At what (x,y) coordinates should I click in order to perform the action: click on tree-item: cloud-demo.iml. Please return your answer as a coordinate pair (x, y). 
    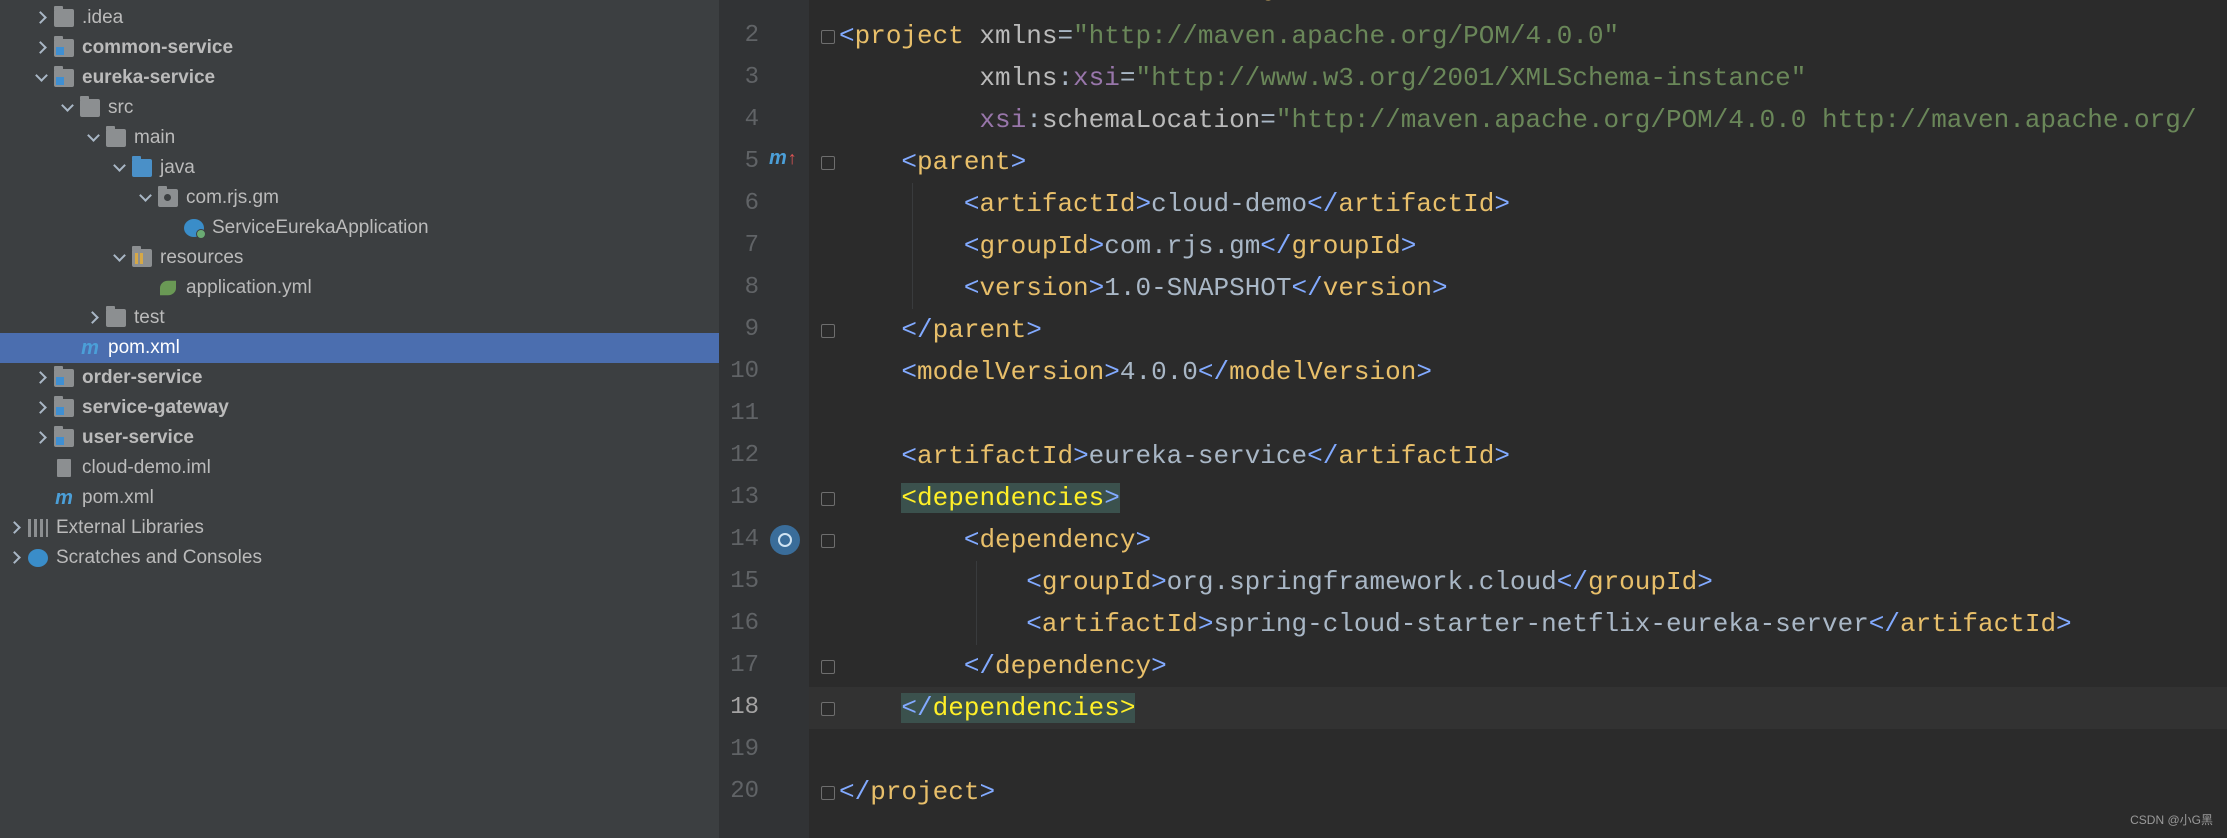
    Looking at the image, I should click on (359, 468).